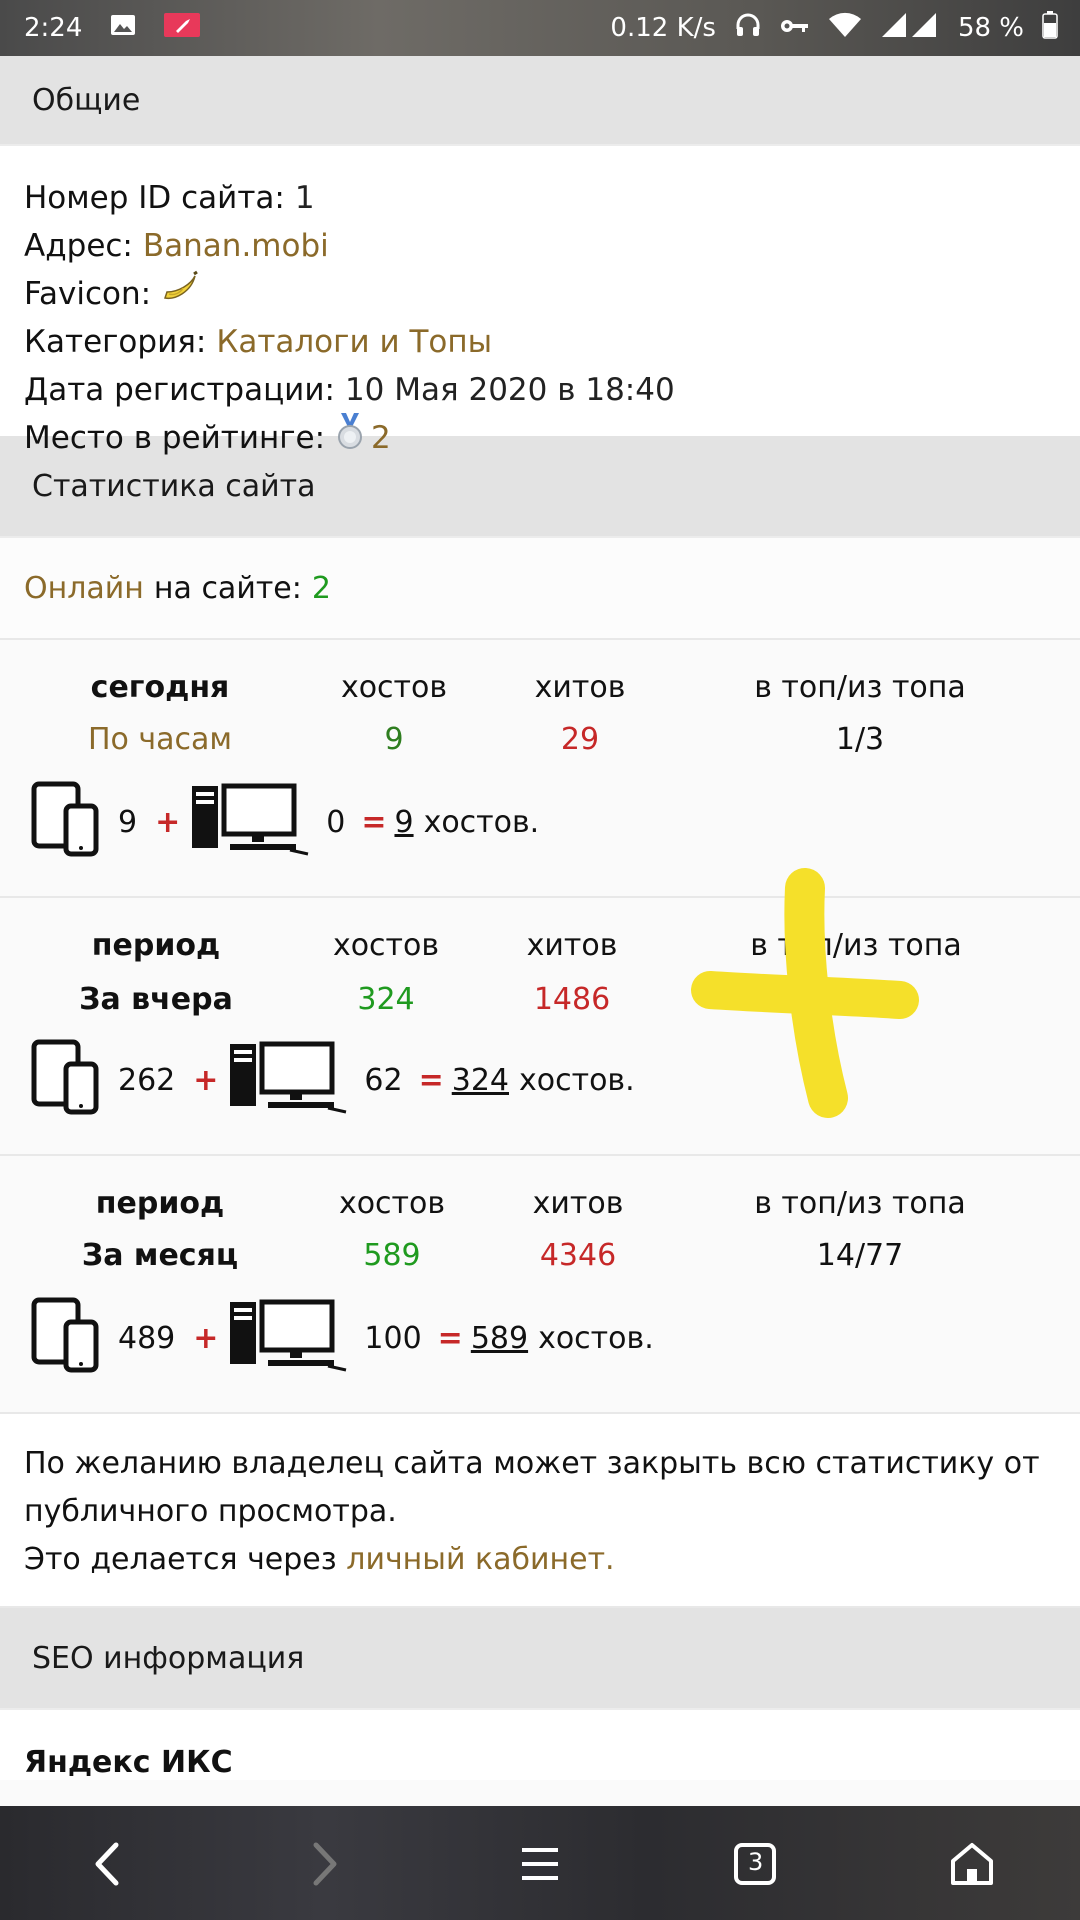 This screenshot has height=1920, width=1080. What do you see at coordinates (404, 822) in the screenshot?
I see `total-hosts: 9` at bounding box center [404, 822].